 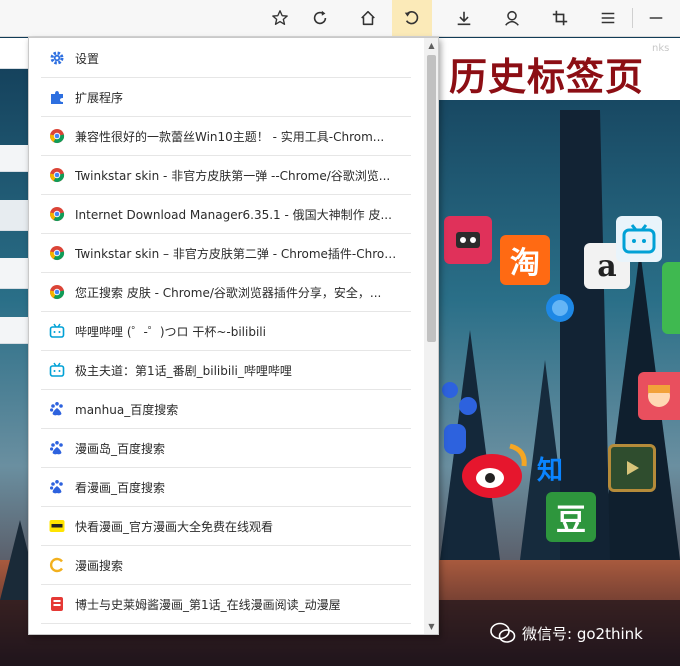 I want to click on history-item: 漫画岛_百度搜索, so click(x=226, y=448).